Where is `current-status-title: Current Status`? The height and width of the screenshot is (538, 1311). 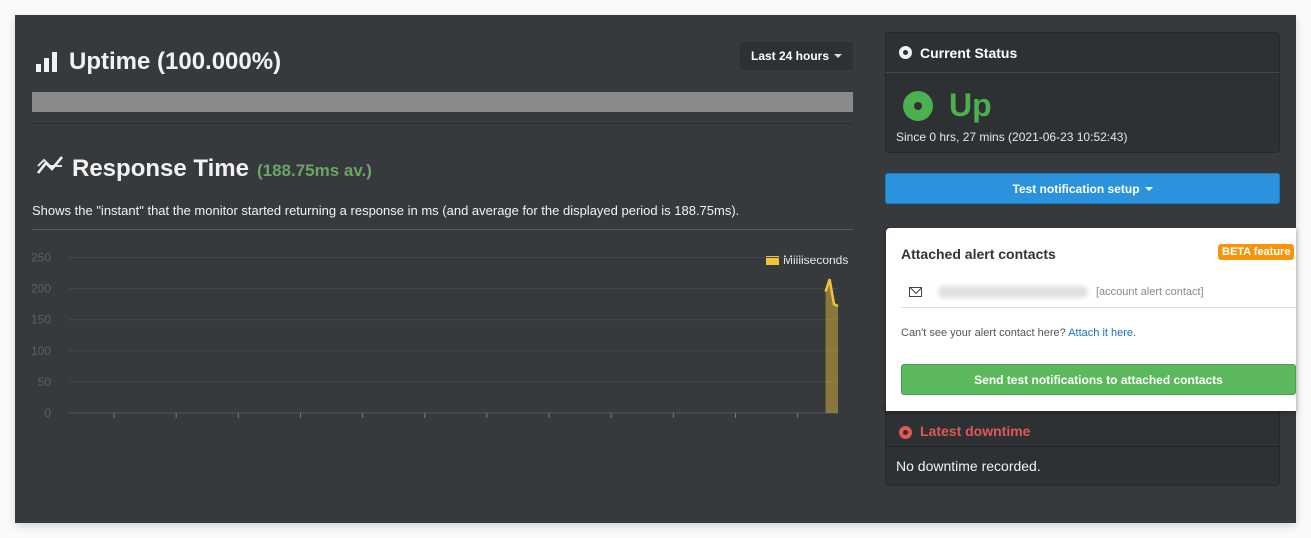 current-status-title: Current Status is located at coordinates (969, 52).